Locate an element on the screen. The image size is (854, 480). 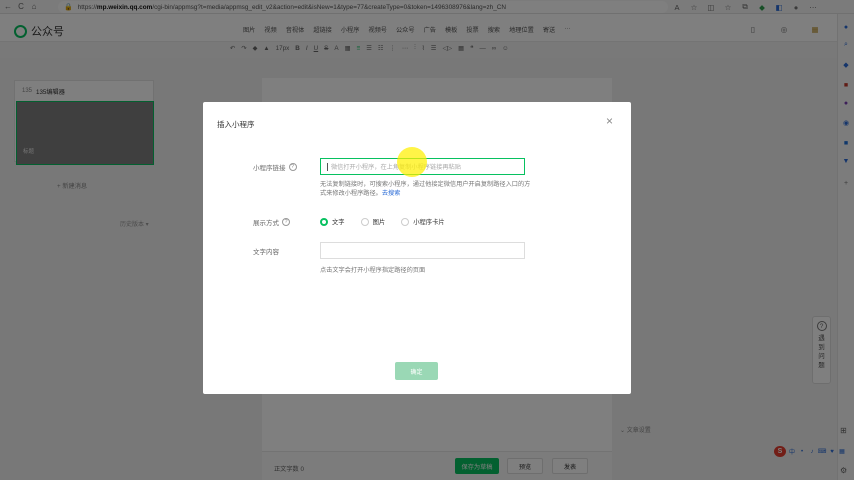
radio-card: 小程序卡片 is located at coordinates (423, 221).